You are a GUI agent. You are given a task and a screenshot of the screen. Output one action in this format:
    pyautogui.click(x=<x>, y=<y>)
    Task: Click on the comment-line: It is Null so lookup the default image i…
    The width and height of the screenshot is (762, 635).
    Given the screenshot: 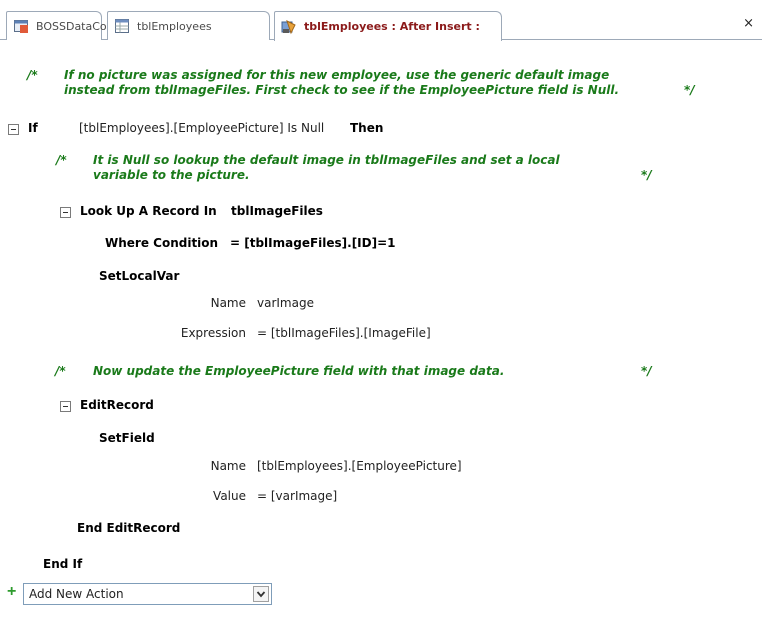 What is the action you would take?
    pyautogui.click(x=326, y=160)
    